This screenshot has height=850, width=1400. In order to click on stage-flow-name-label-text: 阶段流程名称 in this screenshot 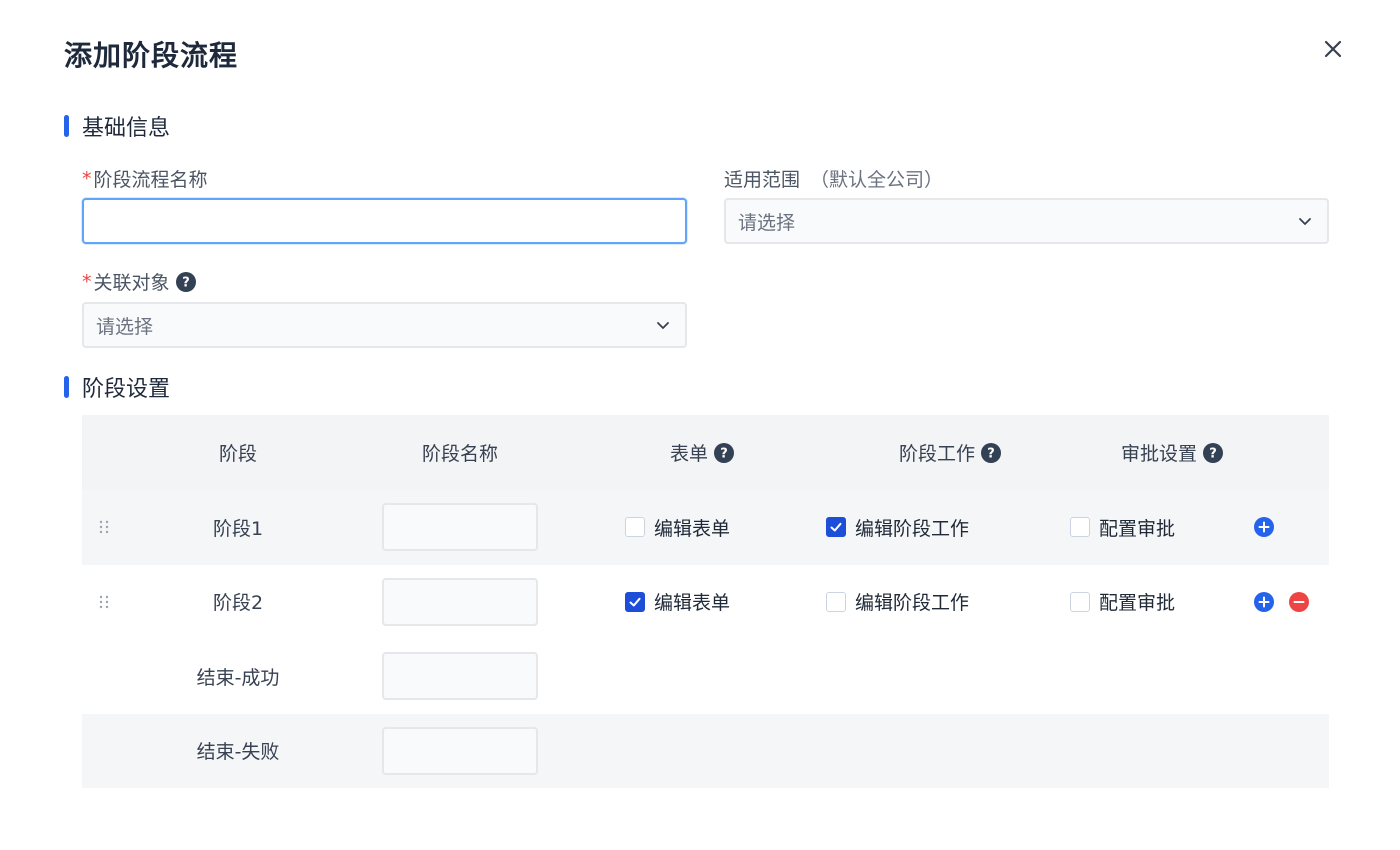, I will do `click(150, 180)`.